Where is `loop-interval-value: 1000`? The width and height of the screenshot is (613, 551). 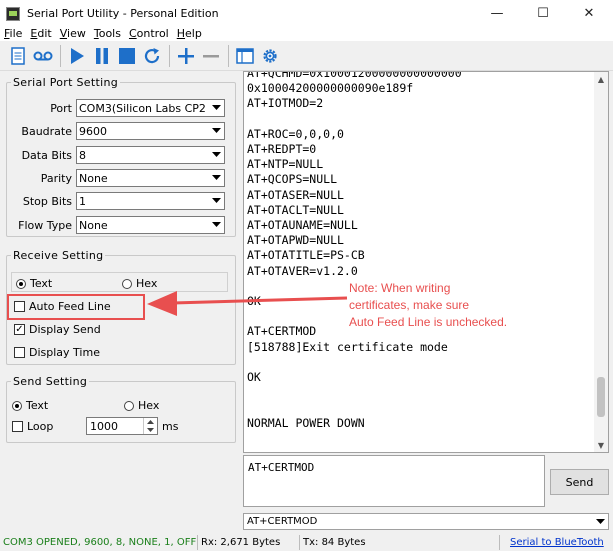
loop-interval-value: 1000 is located at coordinates (104, 426).